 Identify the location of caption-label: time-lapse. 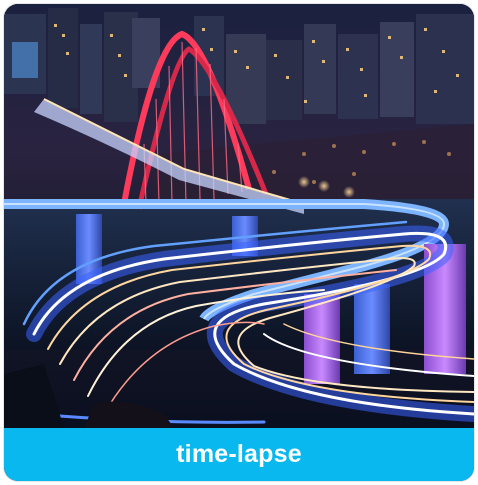
(239, 454).